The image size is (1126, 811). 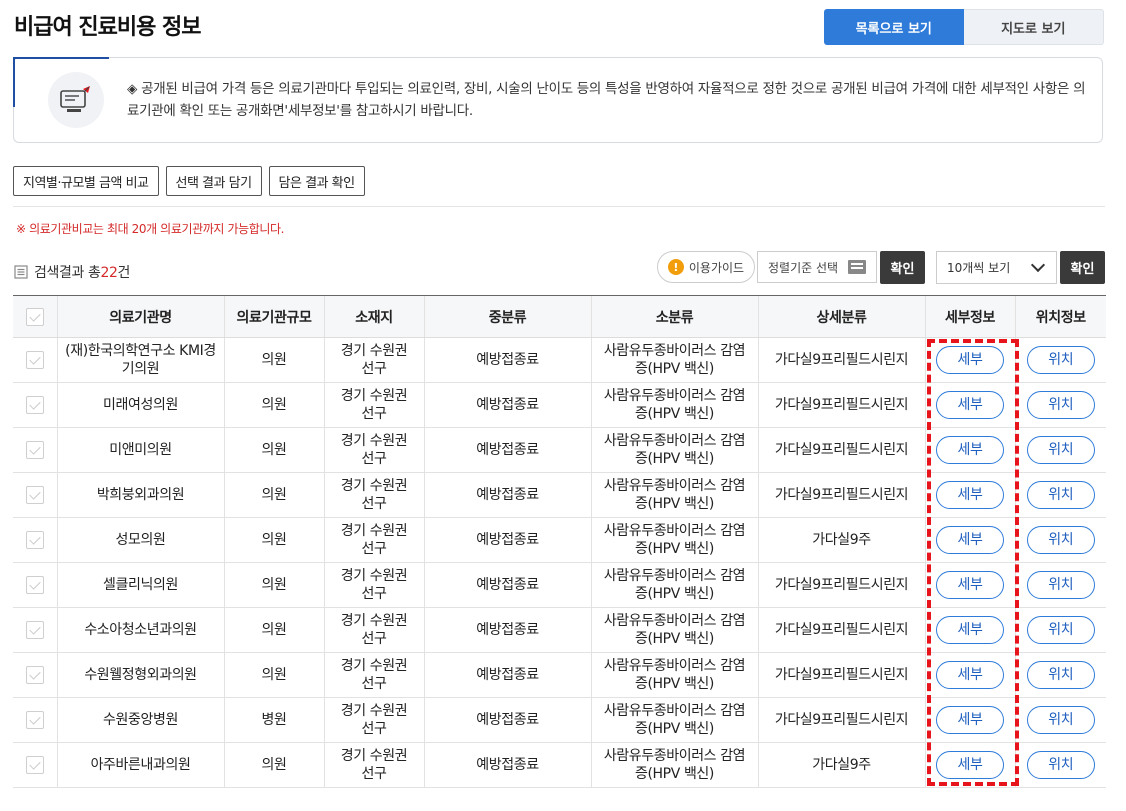 What do you see at coordinates (107, 27) in the screenshot?
I see `page-title: 비급여 진료비용 정보` at bounding box center [107, 27].